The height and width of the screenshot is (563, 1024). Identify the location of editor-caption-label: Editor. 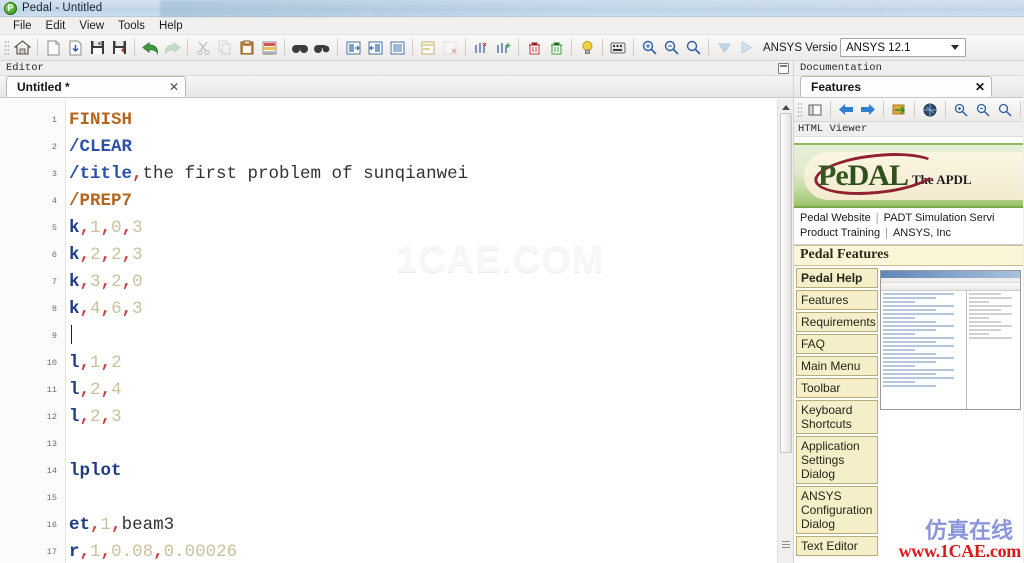
(25, 68).